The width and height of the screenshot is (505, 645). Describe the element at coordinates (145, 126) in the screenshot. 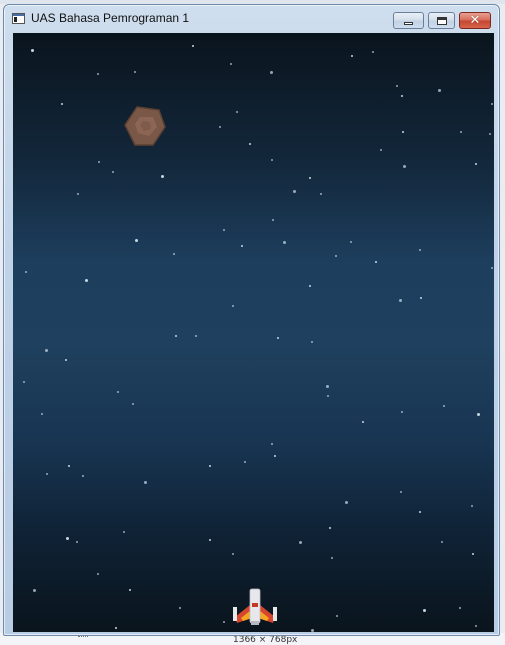

I see `asteroid-icon` at that location.